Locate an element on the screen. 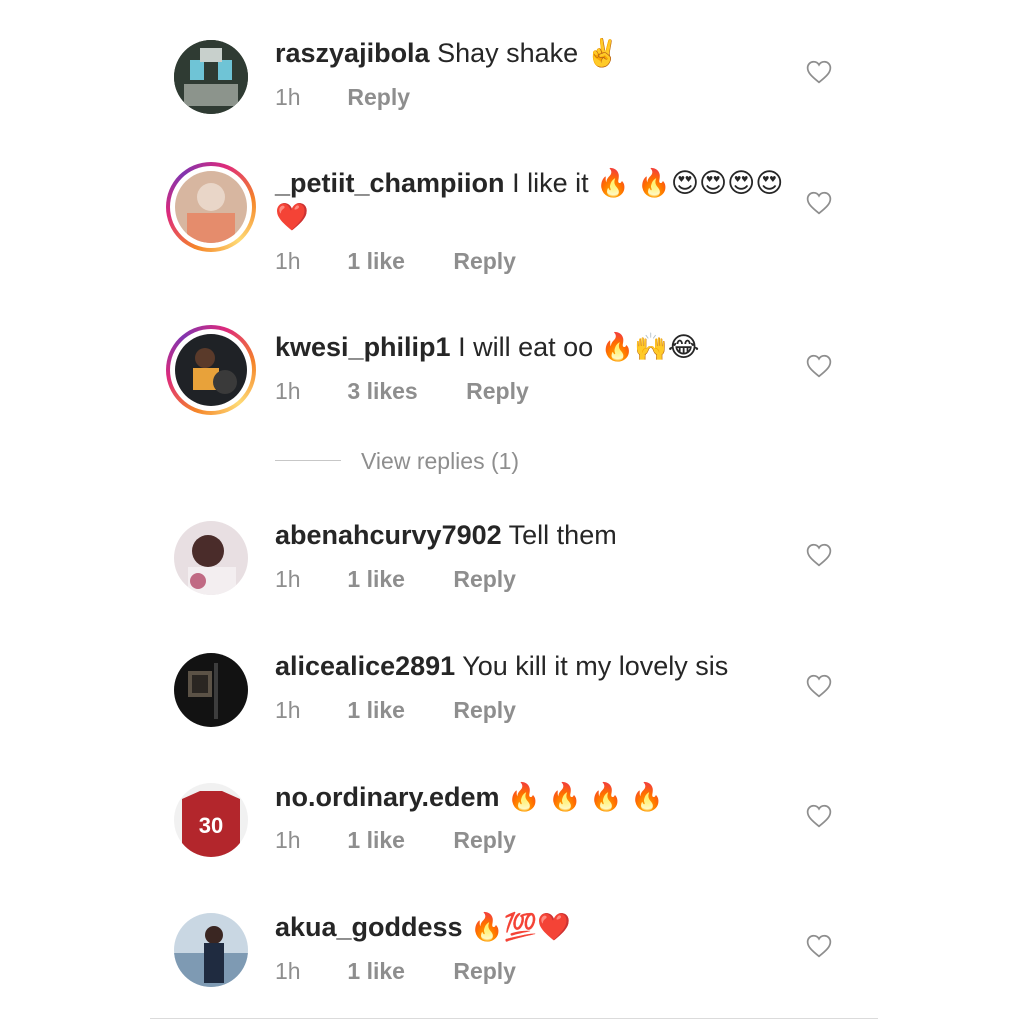  comment-username: raszyajibola is located at coordinates (352, 53).